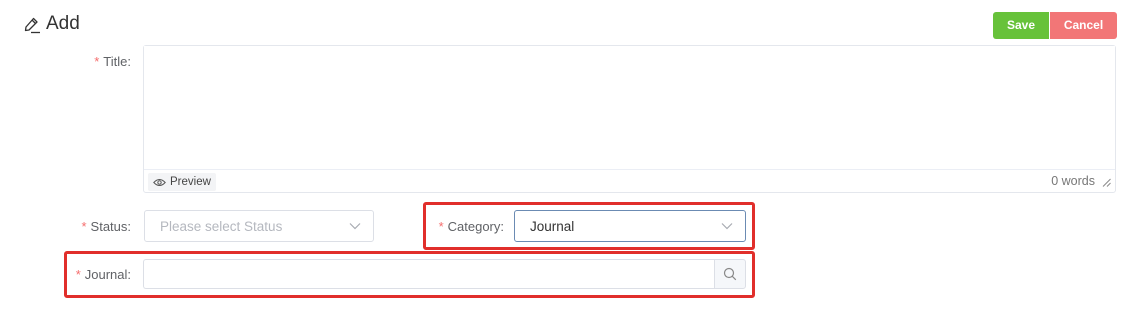 The height and width of the screenshot is (321, 1130). I want to click on resize-handle-icon, so click(1106, 182).